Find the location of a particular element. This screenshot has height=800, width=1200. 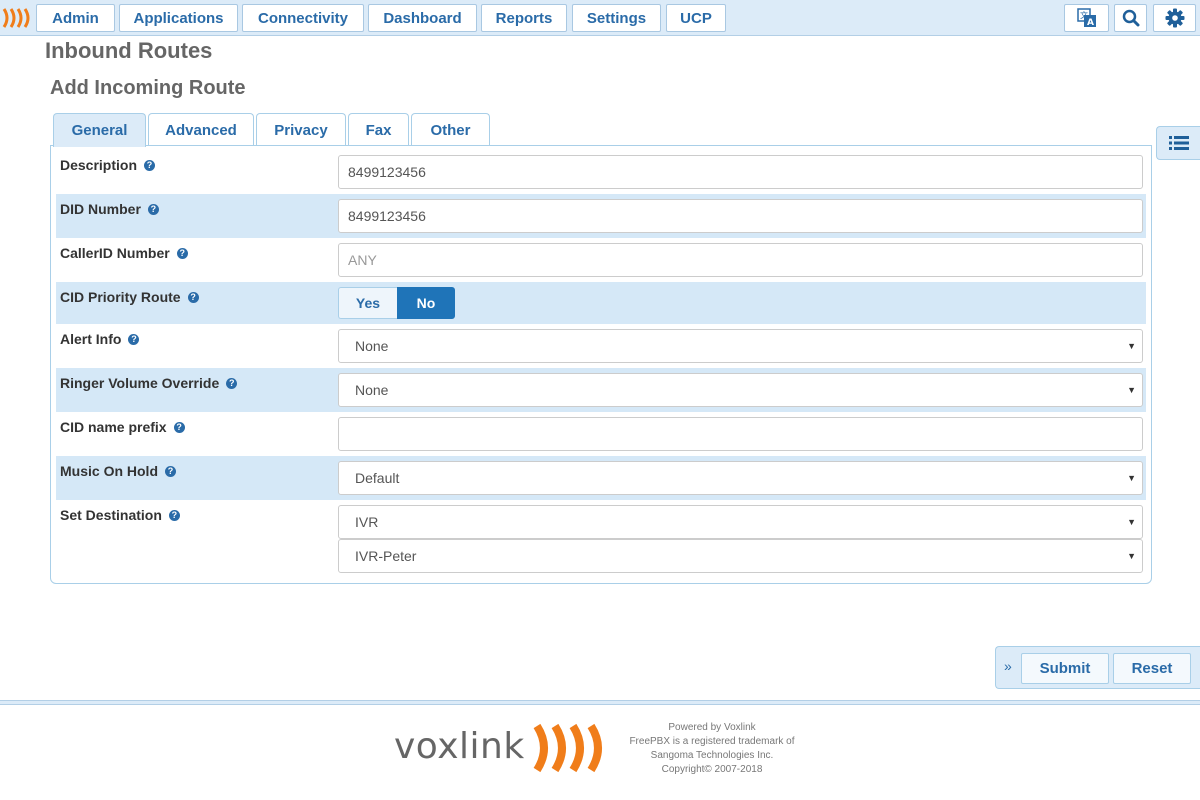

gear-icon is located at coordinates (1174, 18).